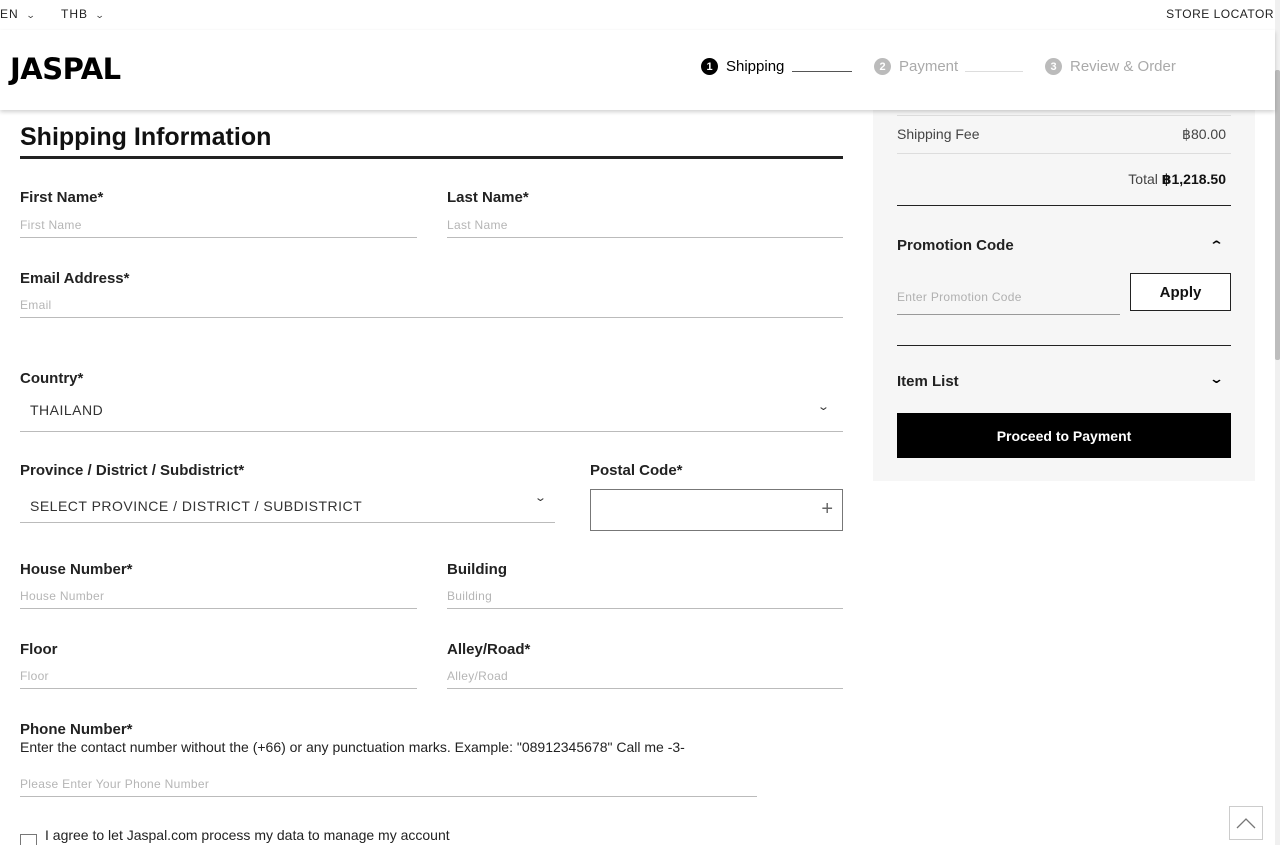 This screenshot has width=1280, height=845. I want to click on province-label: Province / District / Subdistrict*, so click(132, 470).